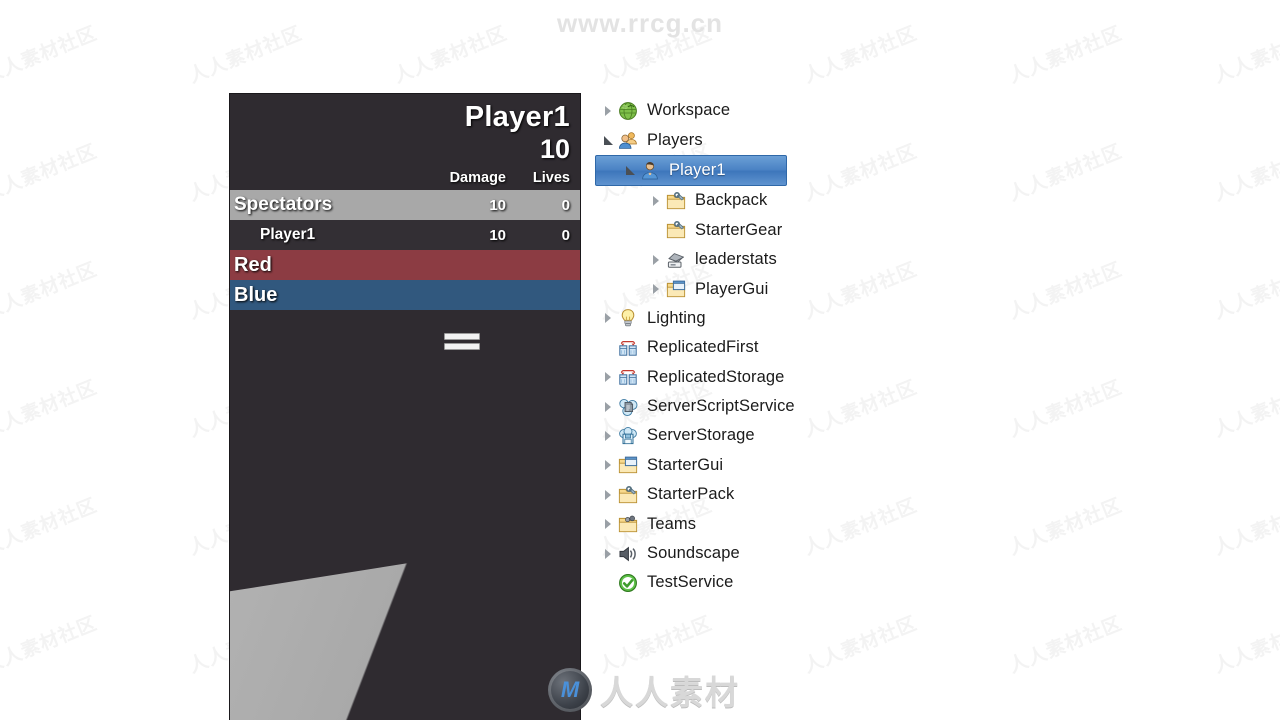 Image resolution: width=1280 pixels, height=720 pixels. What do you see at coordinates (405, 235) in the screenshot?
I see `scoreboard-player-row-player1: Player1 10 0` at bounding box center [405, 235].